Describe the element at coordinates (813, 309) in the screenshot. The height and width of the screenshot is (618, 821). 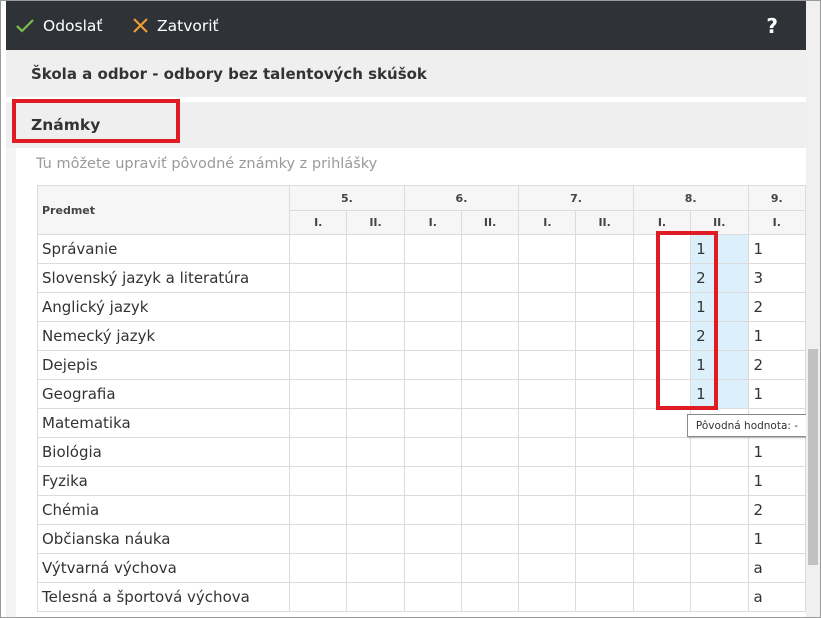
I see `vertical-scrollbar` at that location.